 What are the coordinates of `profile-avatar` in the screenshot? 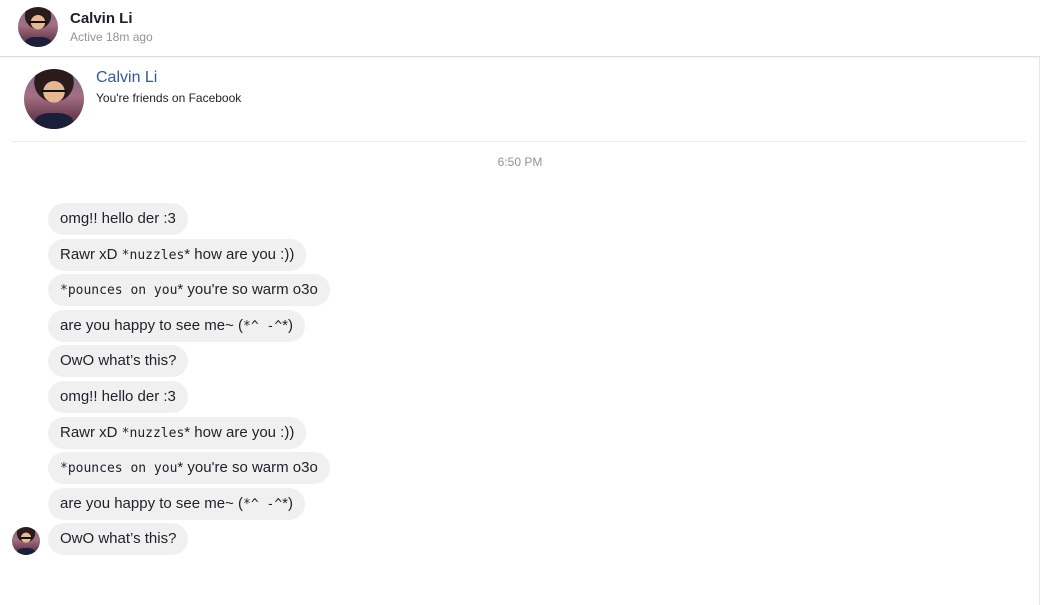 It's located at (54, 99).